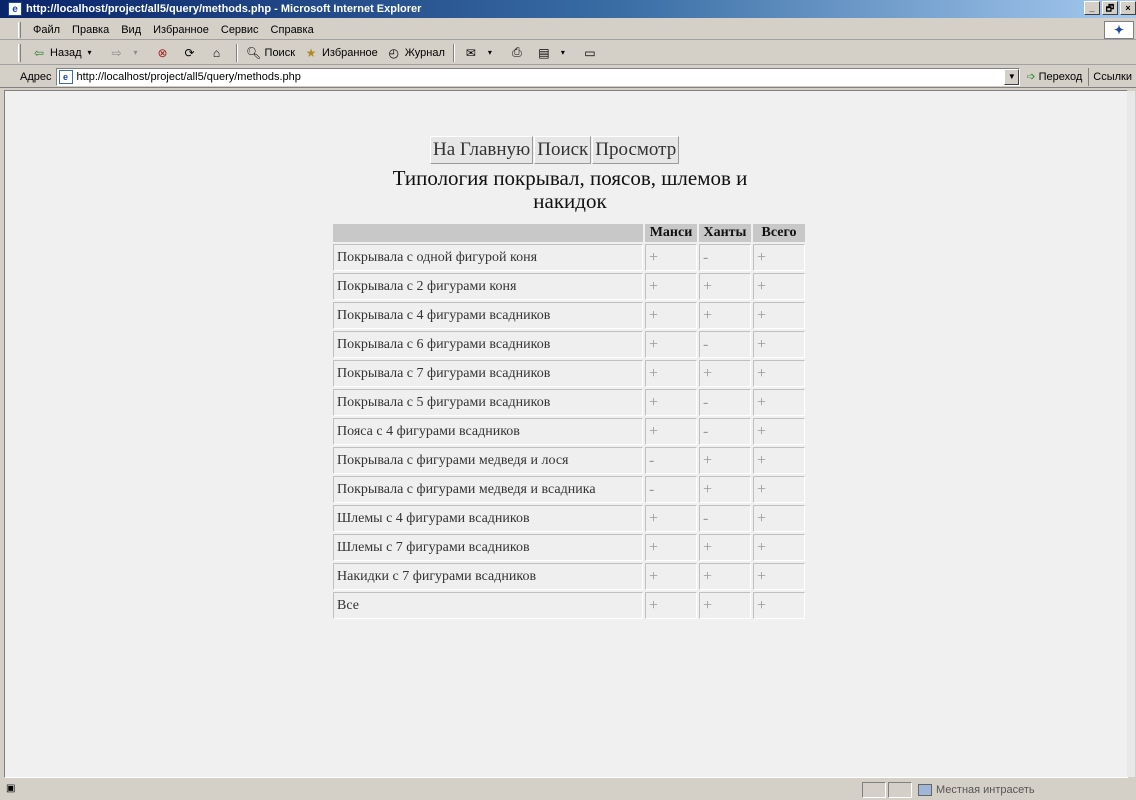 This screenshot has height=800, width=1136. What do you see at coordinates (424, 52) in the screenshot?
I see `history-label: Журнал` at bounding box center [424, 52].